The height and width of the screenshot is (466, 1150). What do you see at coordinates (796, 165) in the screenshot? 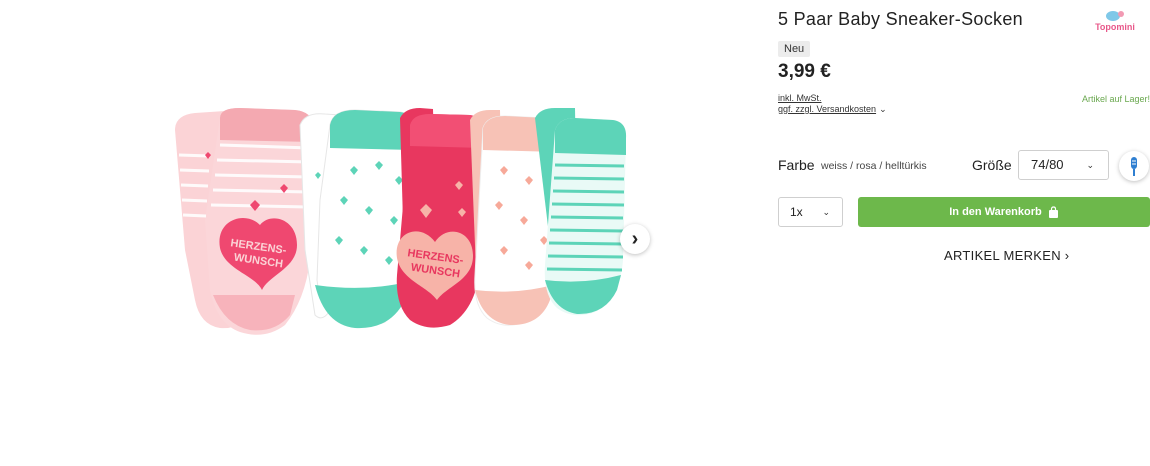
I see `color-label: Farbe` at bounding box center [796, 165].